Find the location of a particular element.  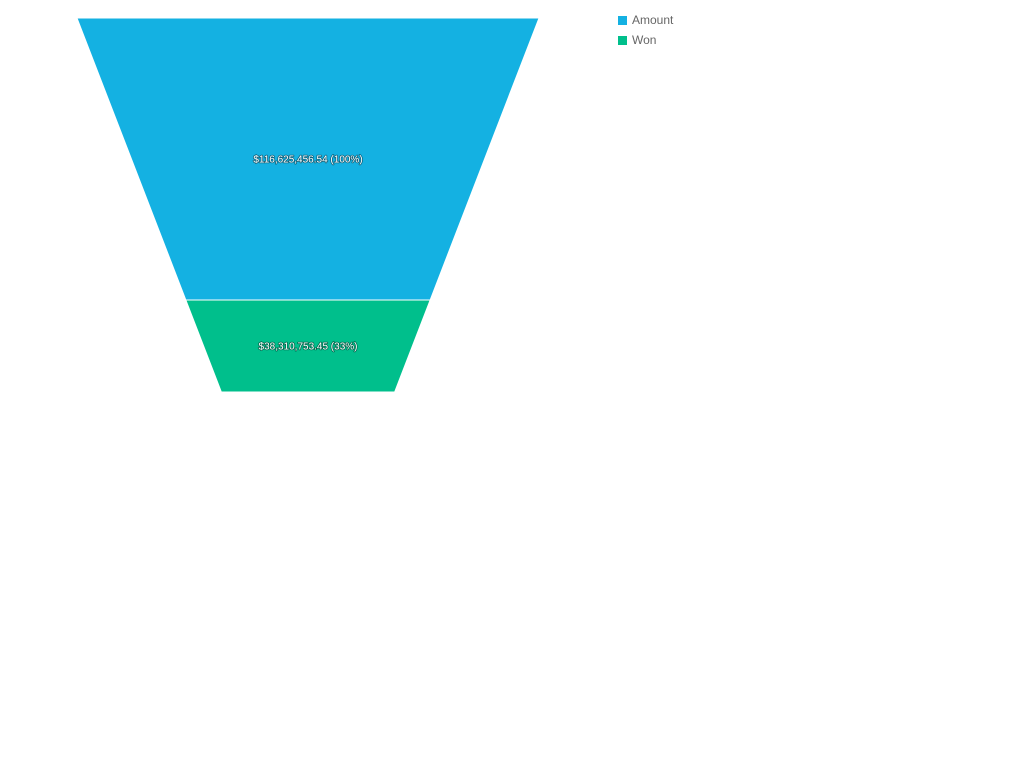

legend-label-won: Won is located at coordinates (644, 40).